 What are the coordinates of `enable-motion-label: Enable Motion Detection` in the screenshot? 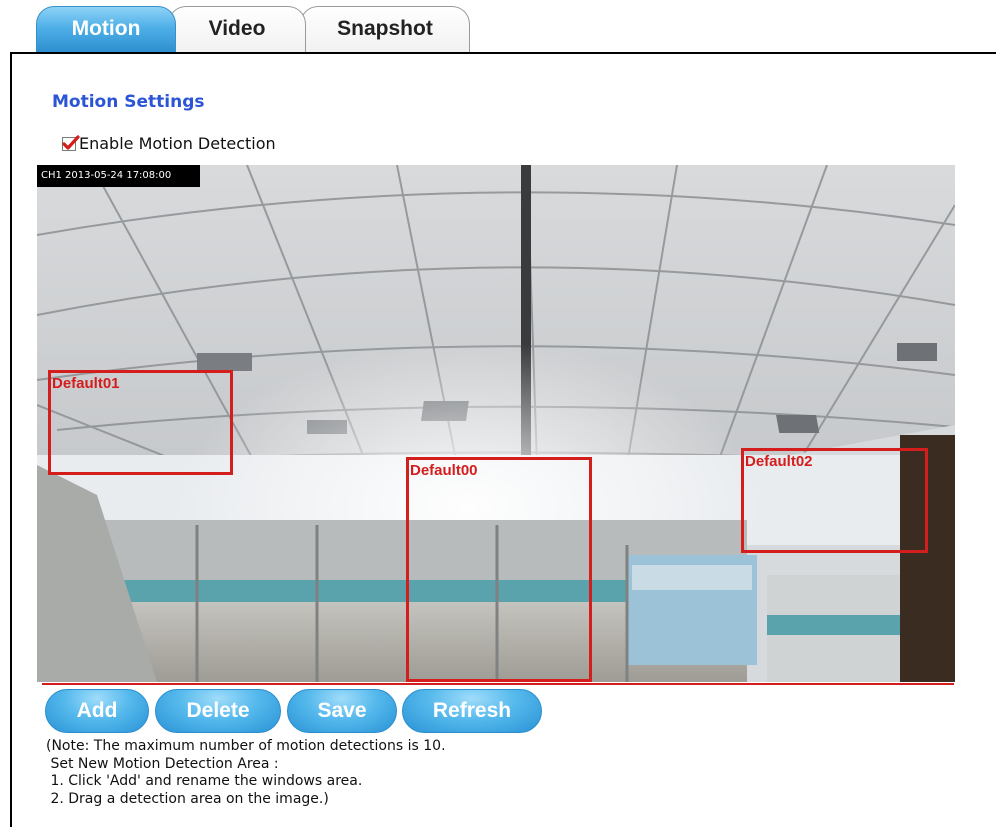 It's located at (177, 143).